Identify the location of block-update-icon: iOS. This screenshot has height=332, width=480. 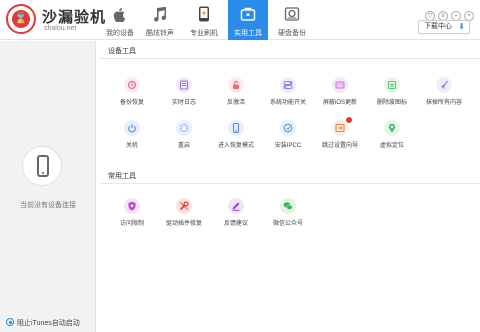
(340, 85).